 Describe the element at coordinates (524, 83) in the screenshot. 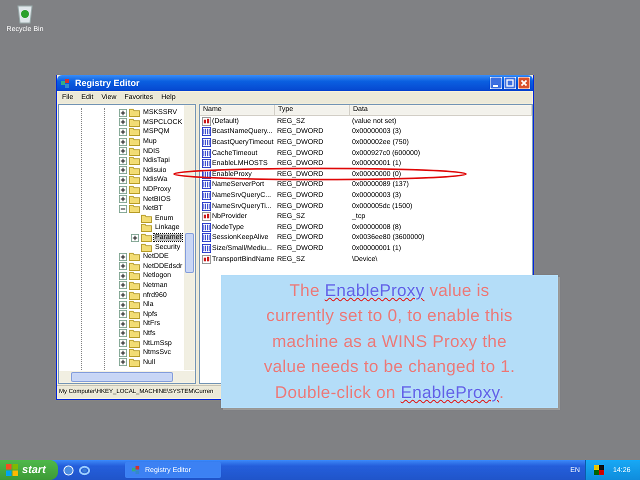

I see `close-button` at that location.